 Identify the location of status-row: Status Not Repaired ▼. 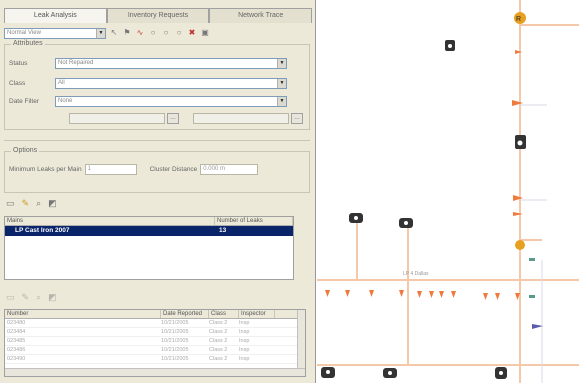
(148, 63).